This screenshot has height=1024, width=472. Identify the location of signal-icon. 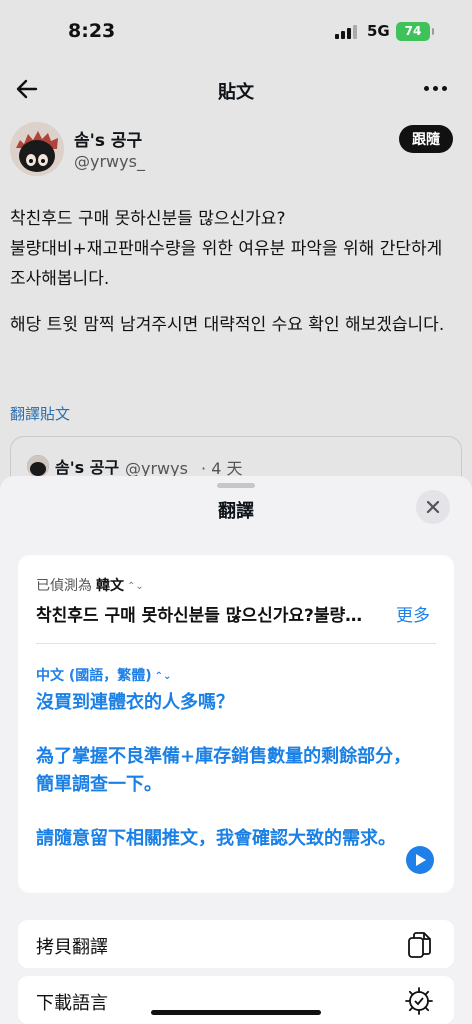
(346, 32).